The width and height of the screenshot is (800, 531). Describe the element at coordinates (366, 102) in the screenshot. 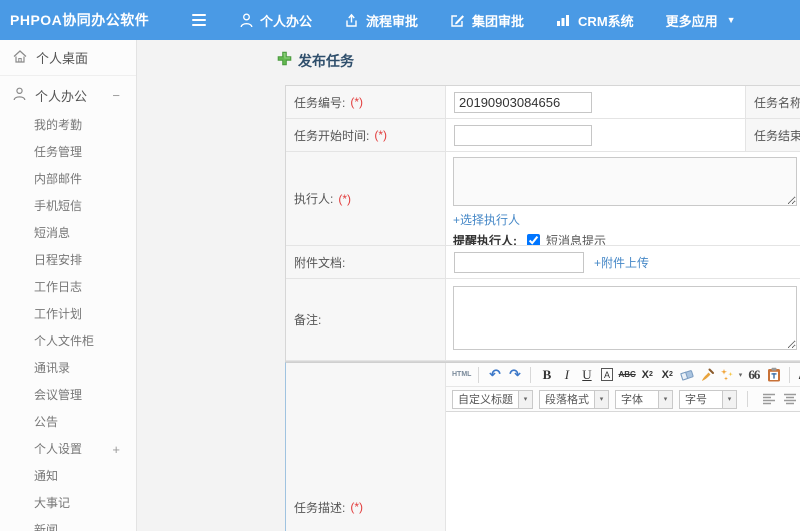

I see `task-number-label-cell: 任务编号: (*)` at that location.